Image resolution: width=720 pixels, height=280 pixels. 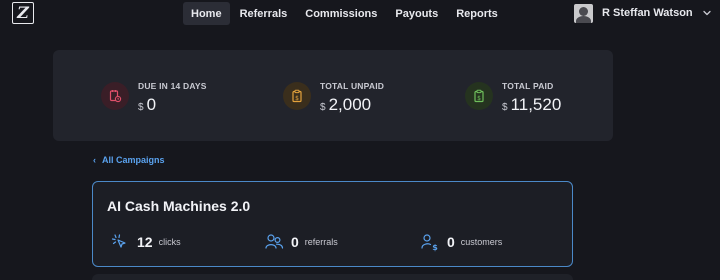 I want to click on stat-paid: $ TOTAL PAID $ 11,520, so click(x=513, y=98).